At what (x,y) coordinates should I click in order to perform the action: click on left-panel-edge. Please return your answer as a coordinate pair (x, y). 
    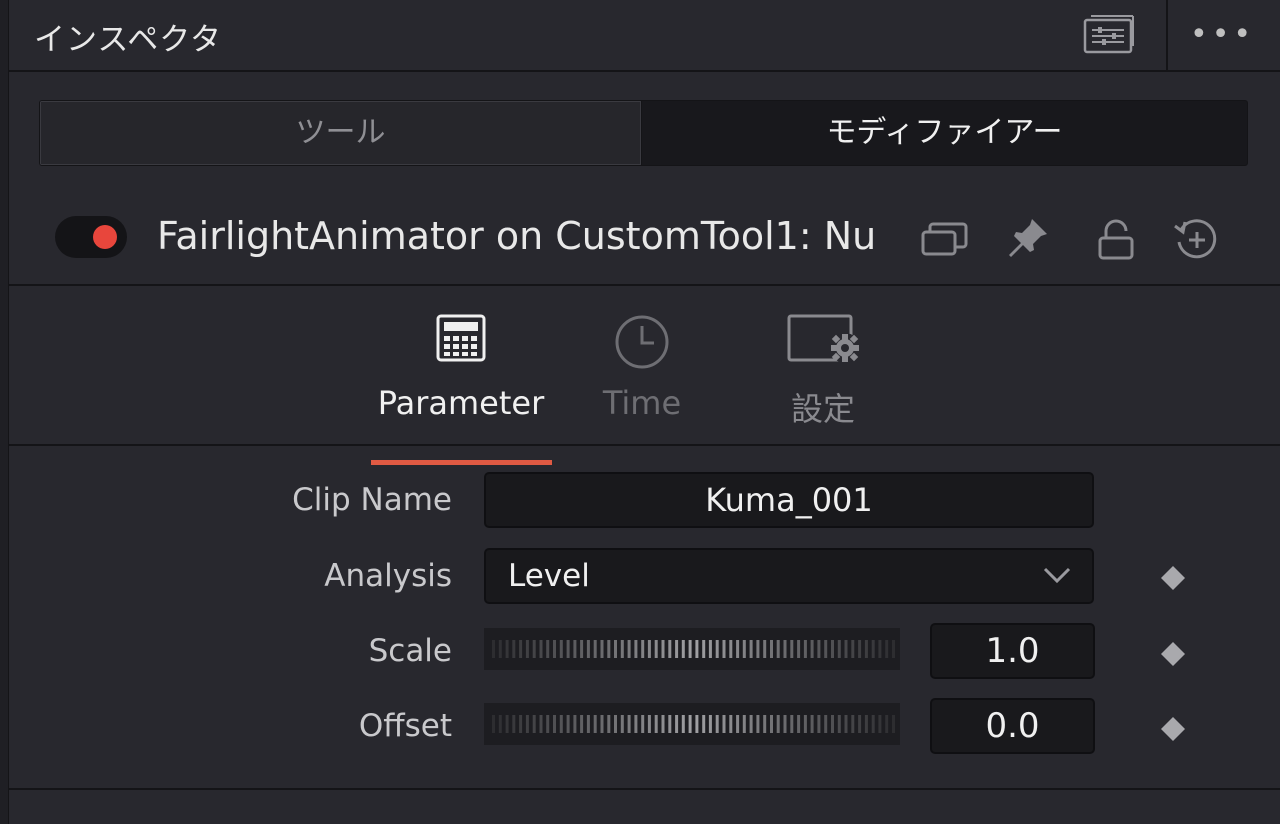
    Looking at the image, I should click on (4, 412).